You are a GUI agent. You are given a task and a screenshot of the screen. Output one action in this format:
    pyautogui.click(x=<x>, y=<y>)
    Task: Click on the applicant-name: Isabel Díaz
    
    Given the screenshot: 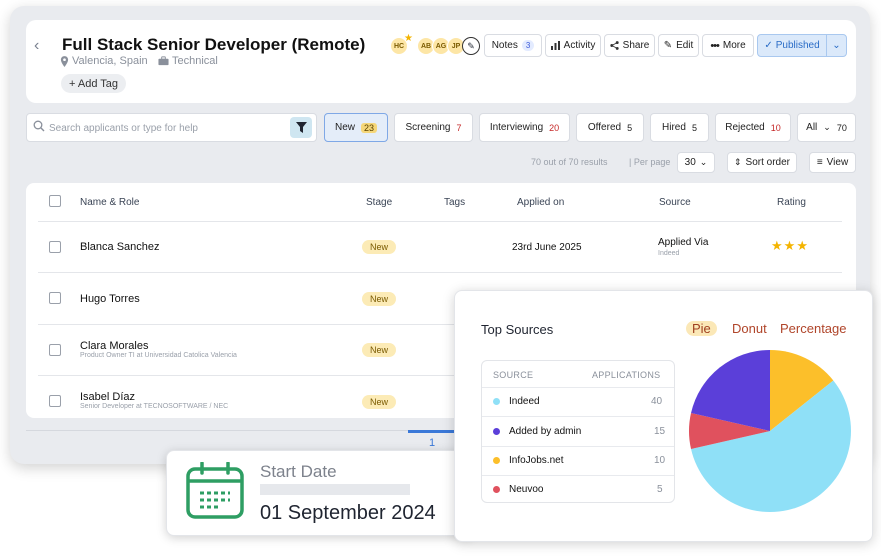 What is the action you would take?
    pyautogui.click(x=107, y=397)
    